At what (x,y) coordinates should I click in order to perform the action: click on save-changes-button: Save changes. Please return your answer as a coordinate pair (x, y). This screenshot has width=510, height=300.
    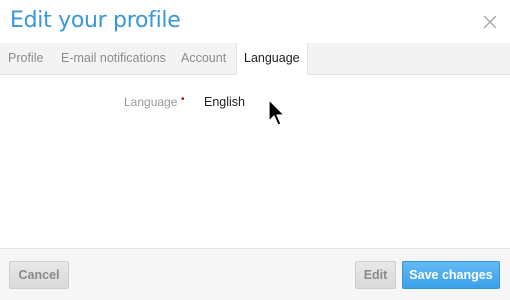
    Looking at the image, I should click on (451, 275).